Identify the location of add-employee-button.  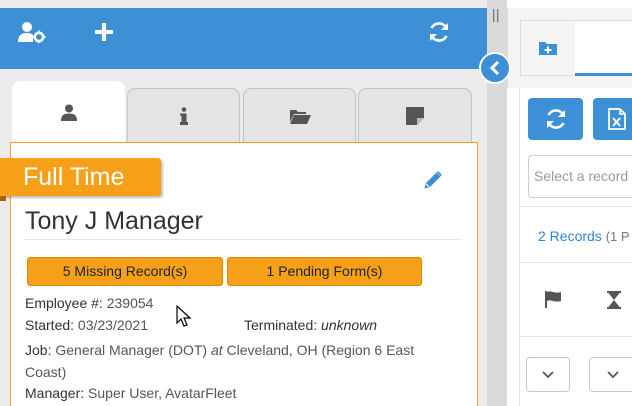
(104, 32).